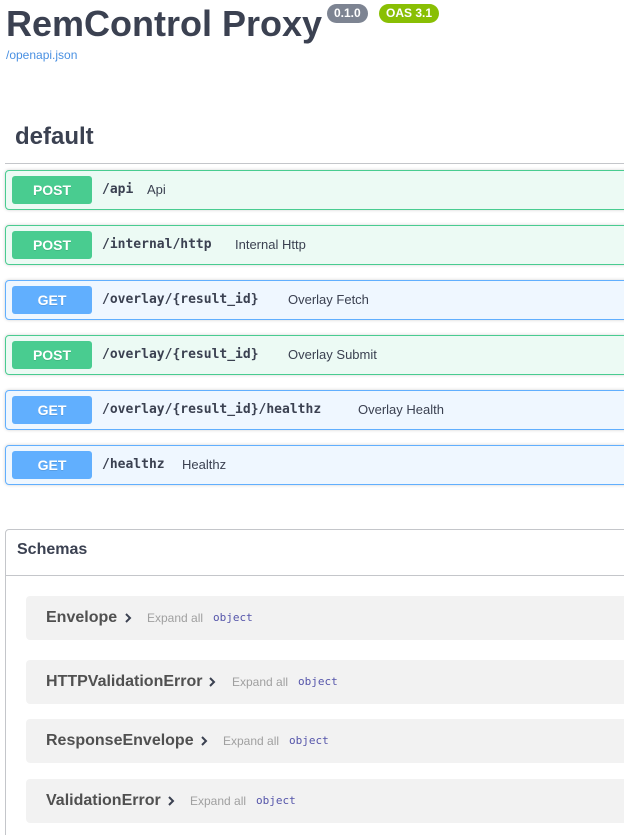 Image resolution: width=624 pixels, height=835 pixels. Describe the element at coordinates (41, 55) in the screenshot. I see `openapi-json-link: /openapi.json` at that location.